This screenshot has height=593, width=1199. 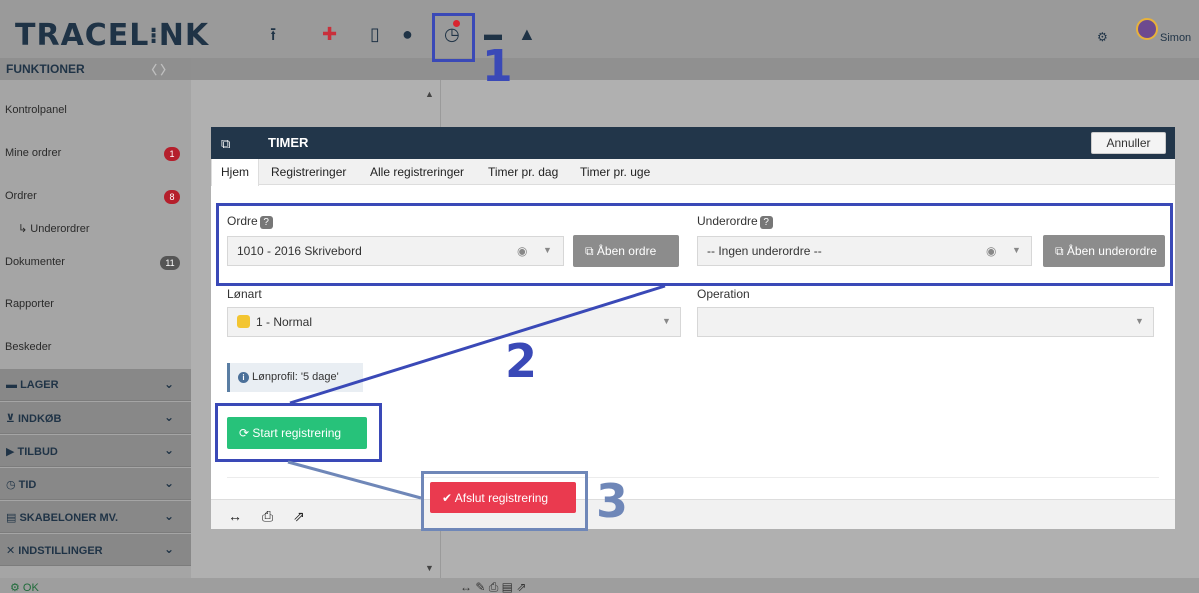 I want to click on gear-status-icon: ⚙, so click(x=16, y=587).